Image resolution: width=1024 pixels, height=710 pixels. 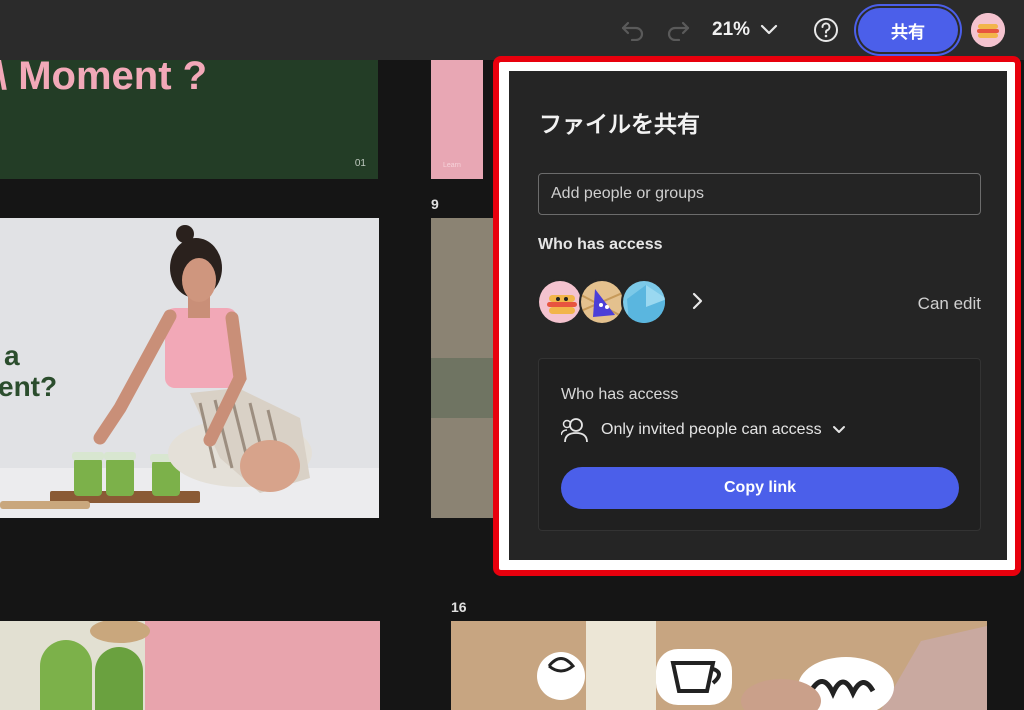 I want to click on link-access-heading: Who has access, so click(x=620, y=394).